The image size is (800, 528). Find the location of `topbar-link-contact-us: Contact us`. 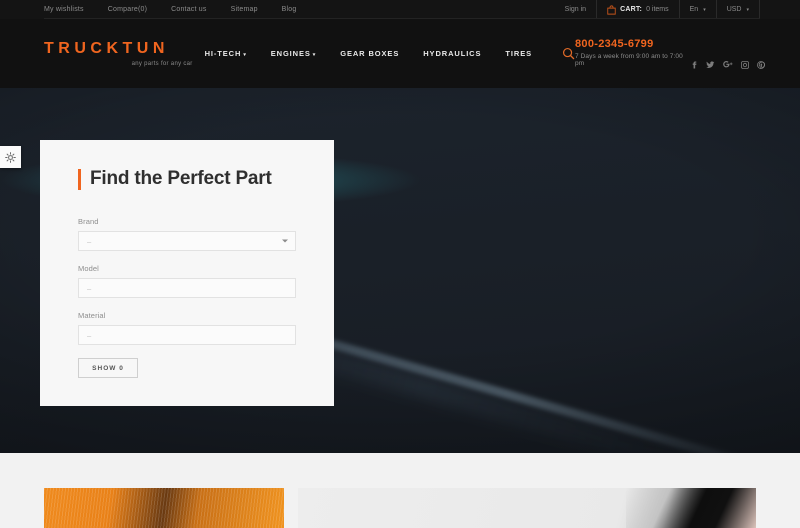

topbar-link-contact-us: Contact us is located at coordinates (188, 9).